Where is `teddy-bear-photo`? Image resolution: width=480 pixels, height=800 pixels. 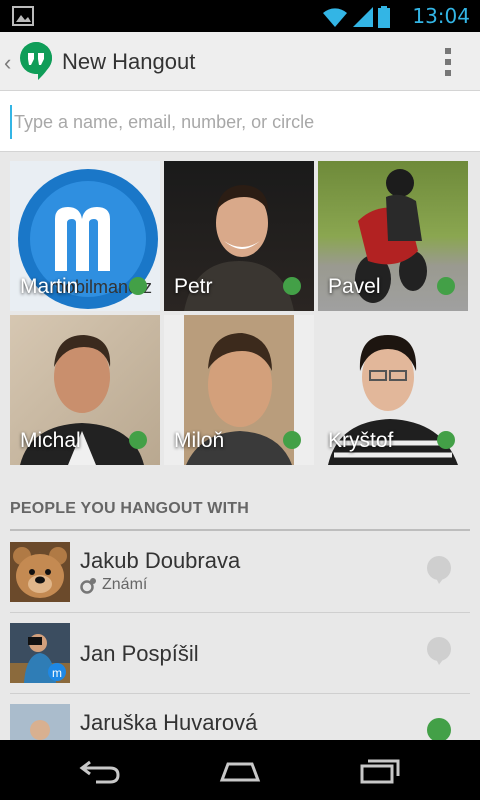
teddy-bear-photo is located at coordinates (40, 572).